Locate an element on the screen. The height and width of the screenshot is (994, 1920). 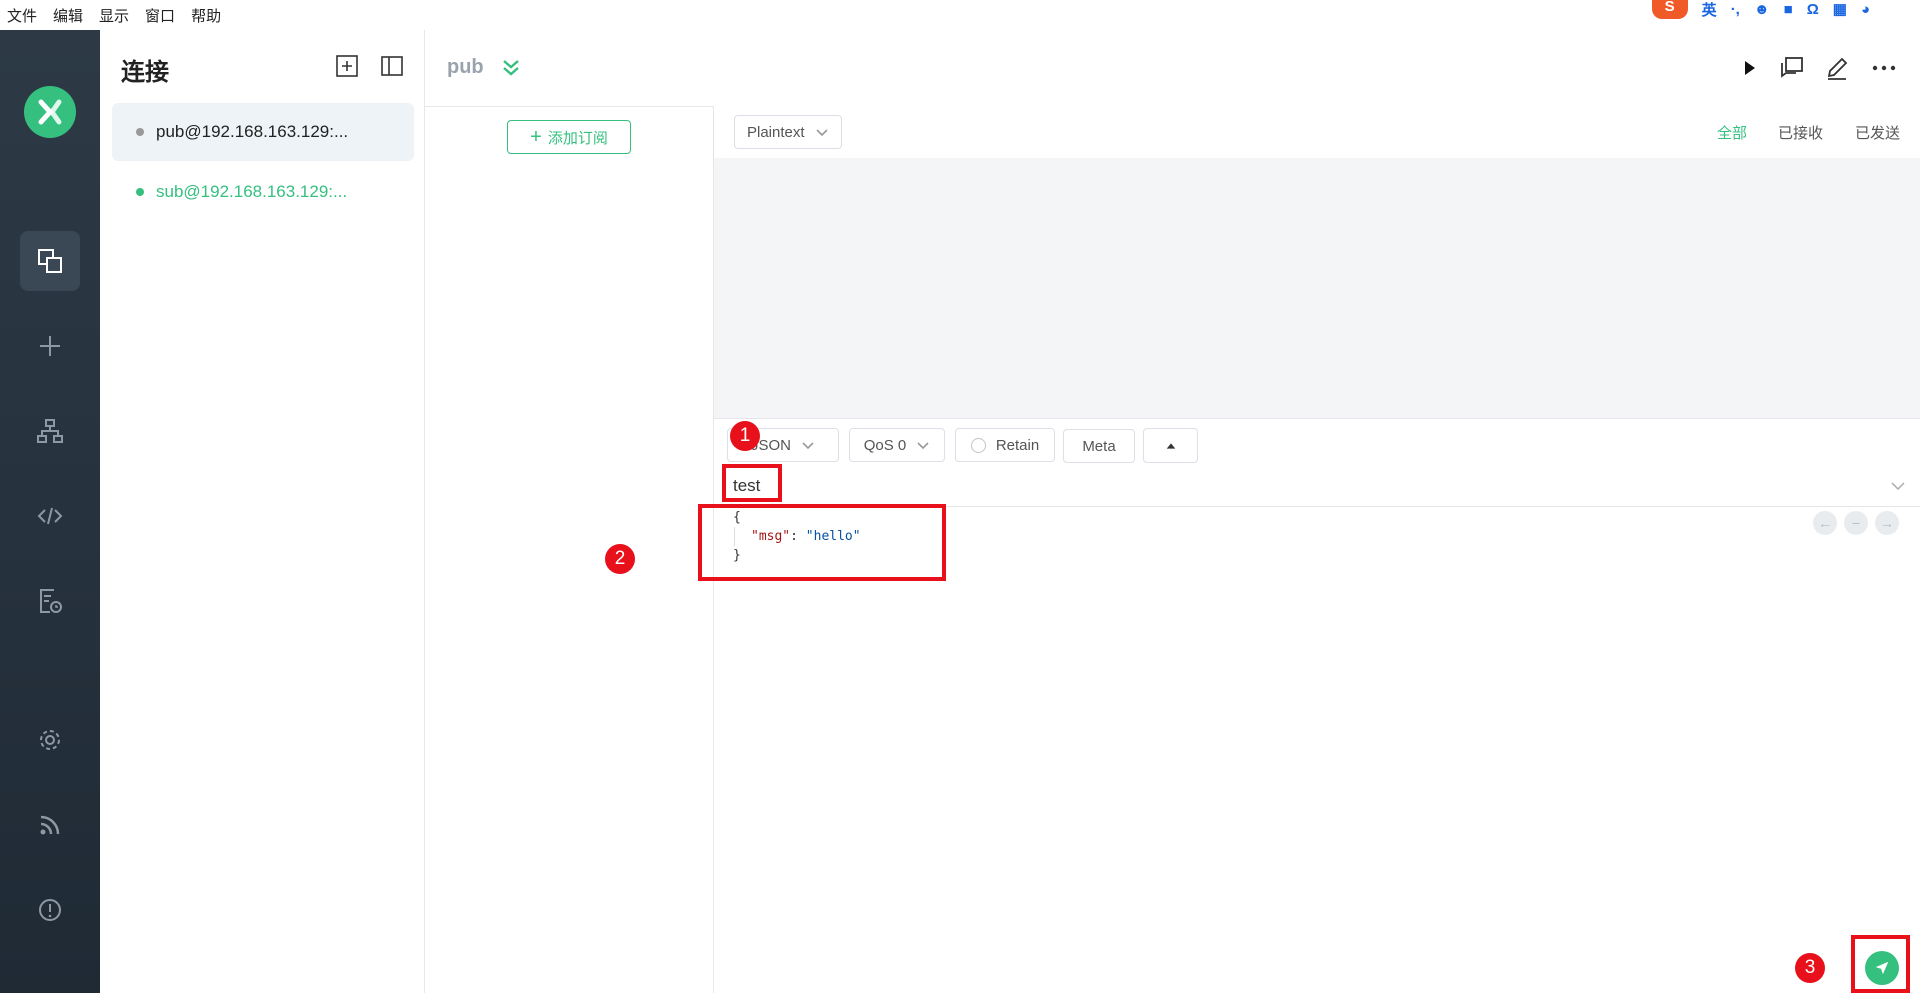
caret-up-icon is located at coordinates (1170, 445).